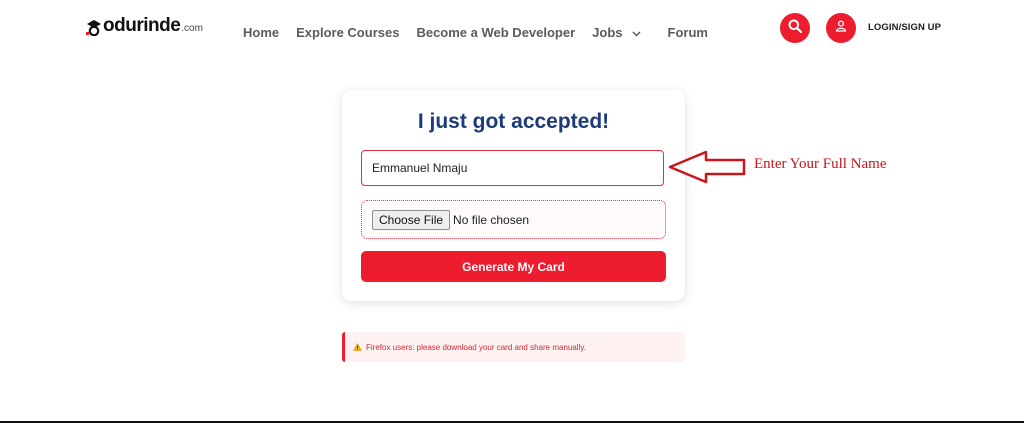 The image size is (1024, 425). I want to click on file-upload-field: Choose File No file chosen, so click(513, 219).